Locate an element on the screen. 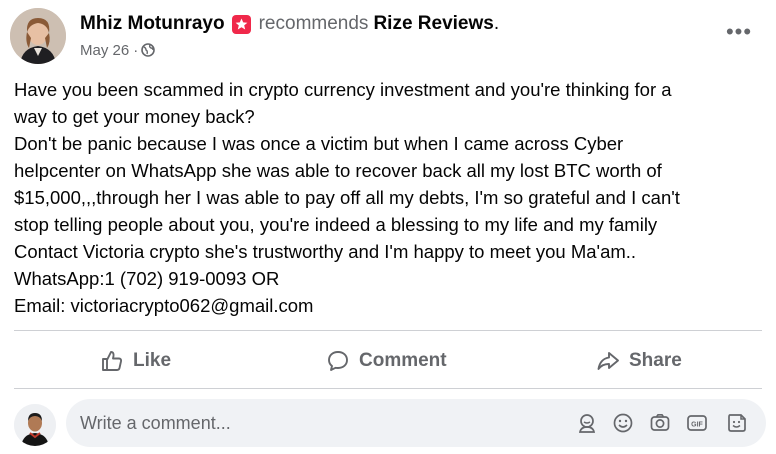  author-name: Mhiz Motunrayo is located at coordinates (152, 24).